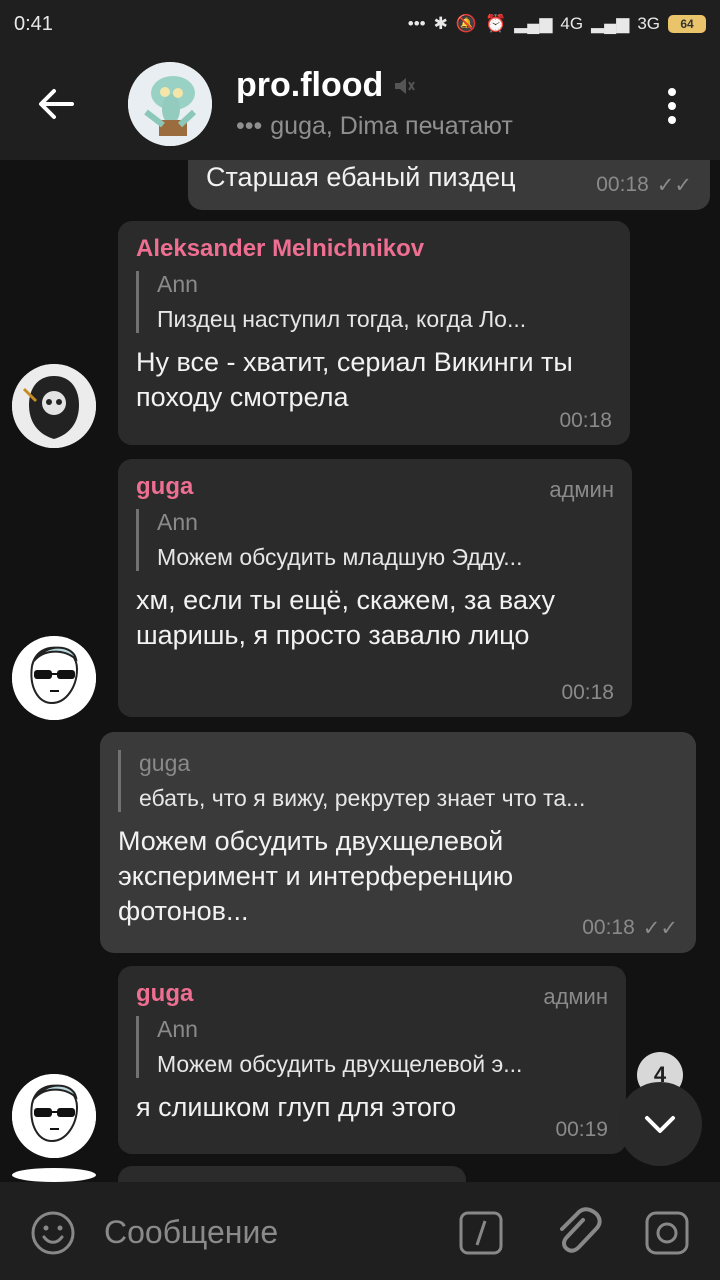  What do you see at coordinates (648, 23) in the screenshot?
I see `network-3g-label: 3G` at bounding box center [648, 23].